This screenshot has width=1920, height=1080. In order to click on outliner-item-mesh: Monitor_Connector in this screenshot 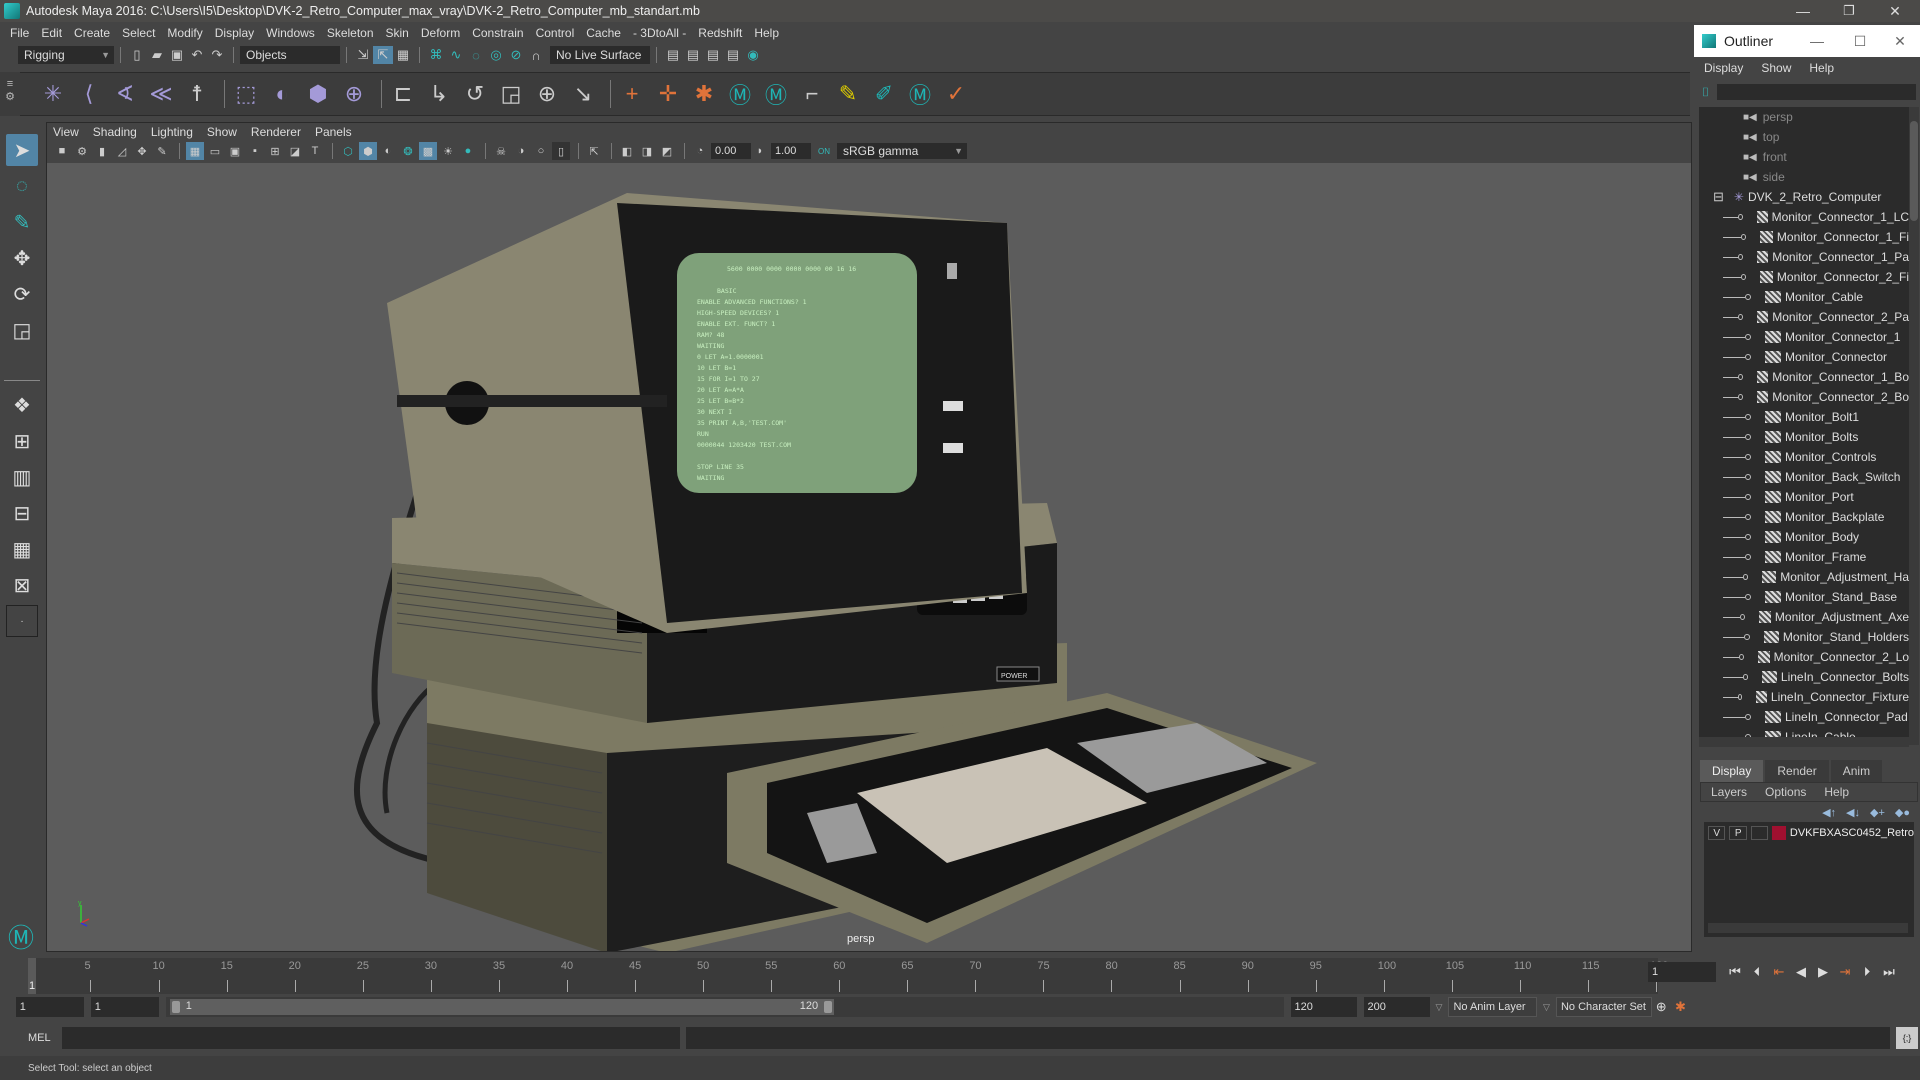, I will do `click(1804, 357)`.